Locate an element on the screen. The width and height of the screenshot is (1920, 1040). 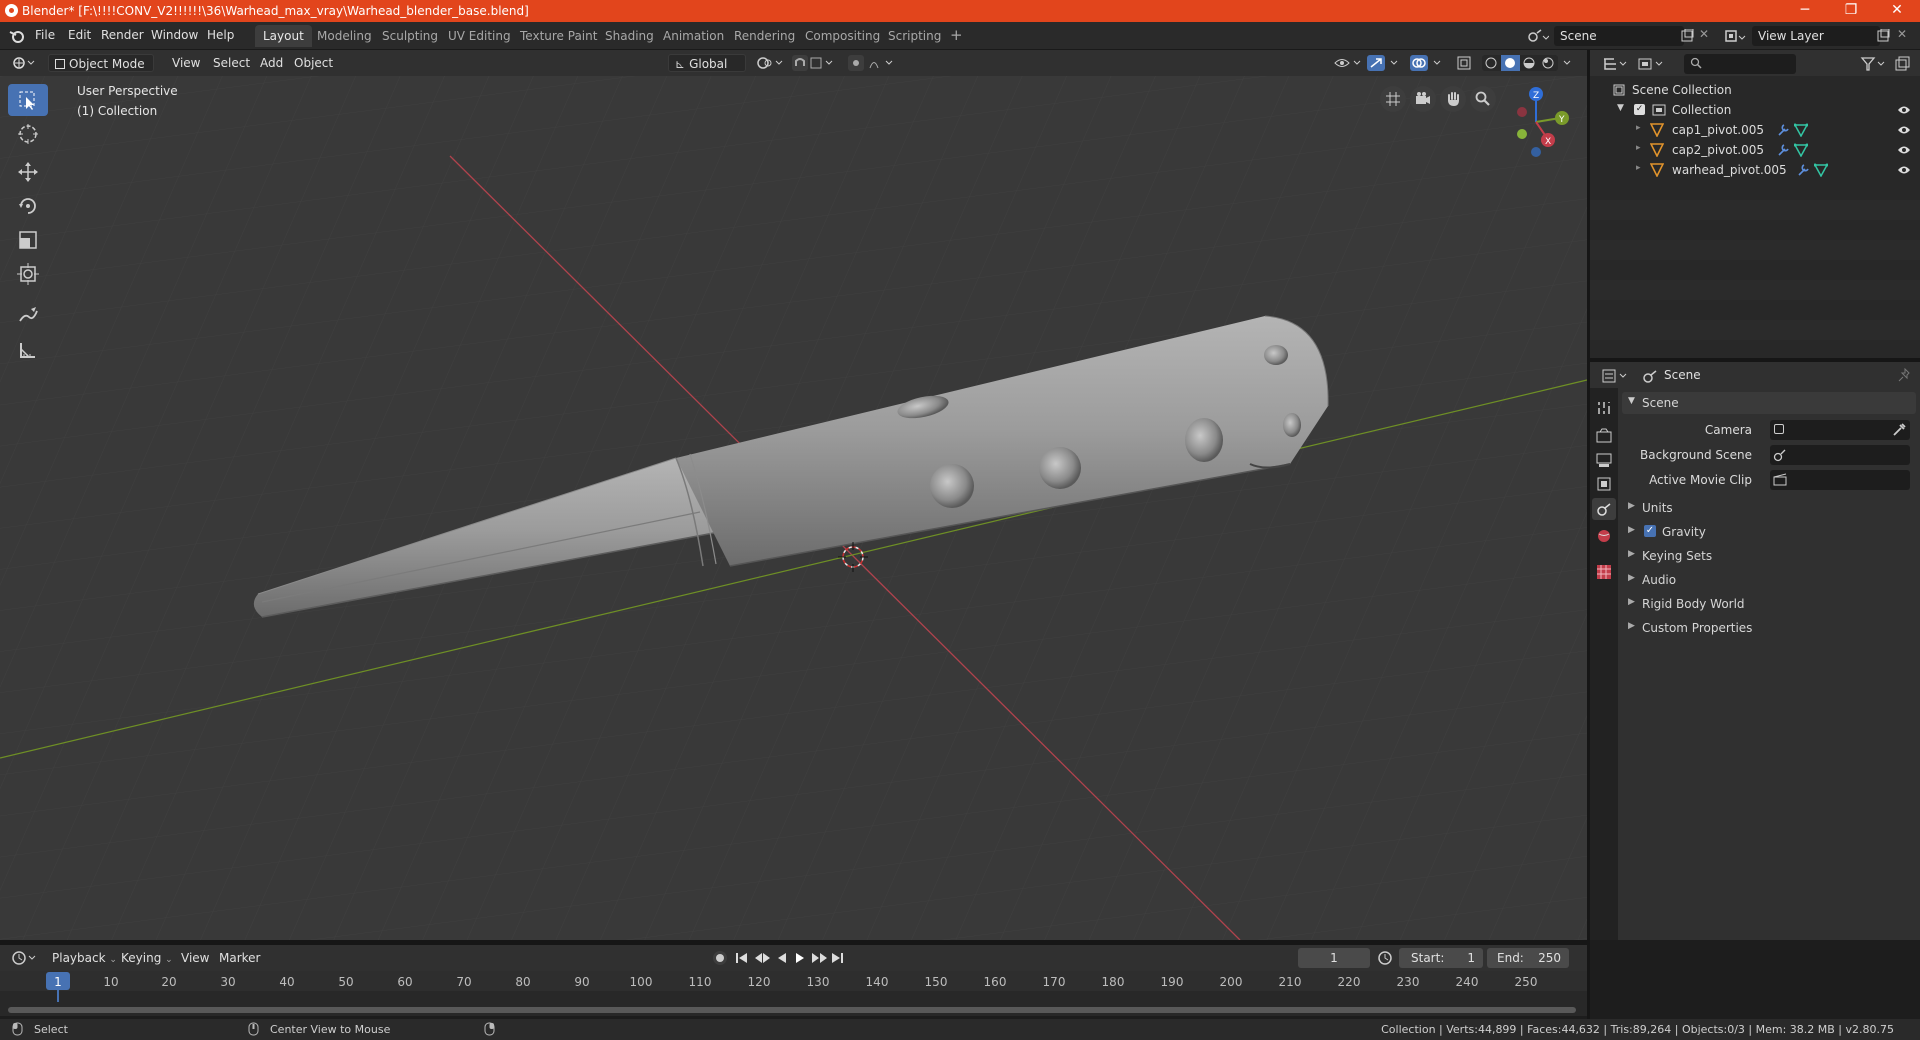
viewport-menu-view: View is located at coordinates (186, 63).